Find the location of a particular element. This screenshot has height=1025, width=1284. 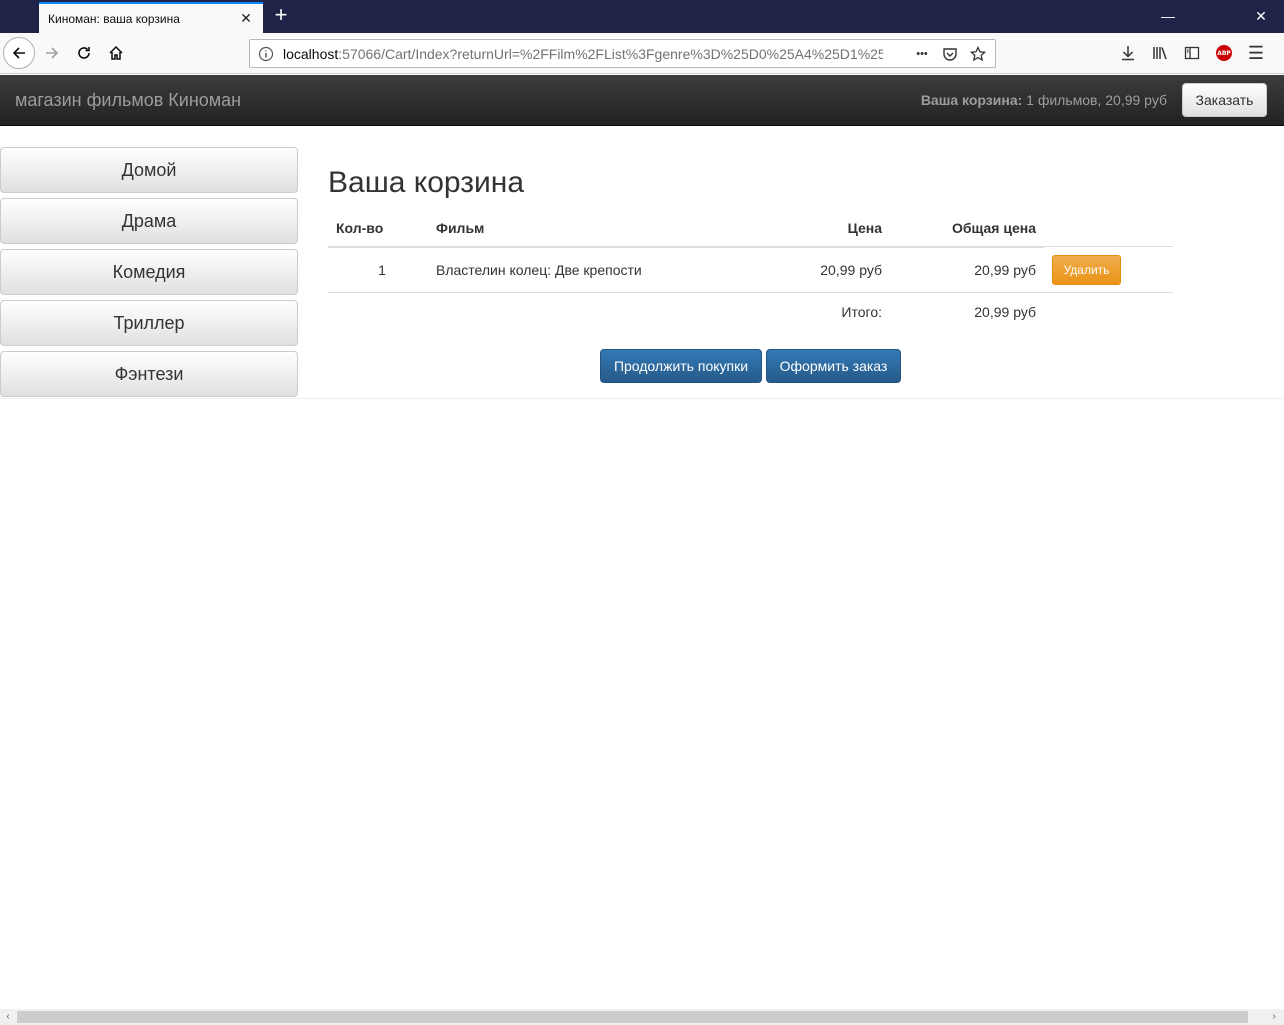

horizontal-scrollbar: ‹ › is located at coordinates (642, 1017).